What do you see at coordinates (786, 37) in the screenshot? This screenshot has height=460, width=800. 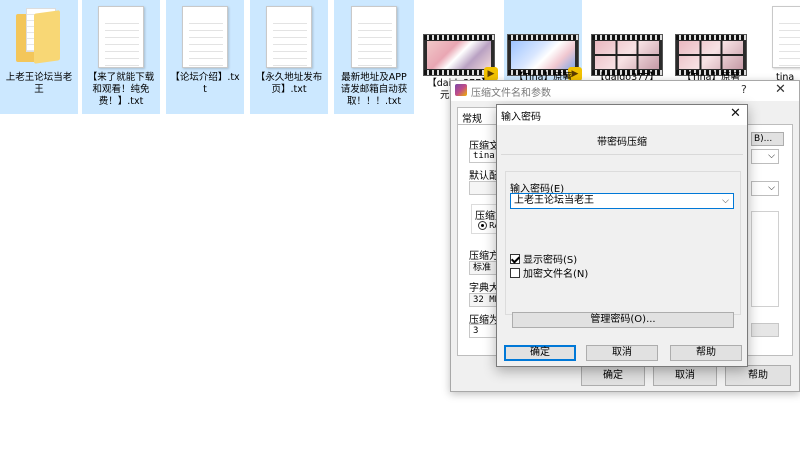 I see `file-icon` at bounding box center [786, 37].